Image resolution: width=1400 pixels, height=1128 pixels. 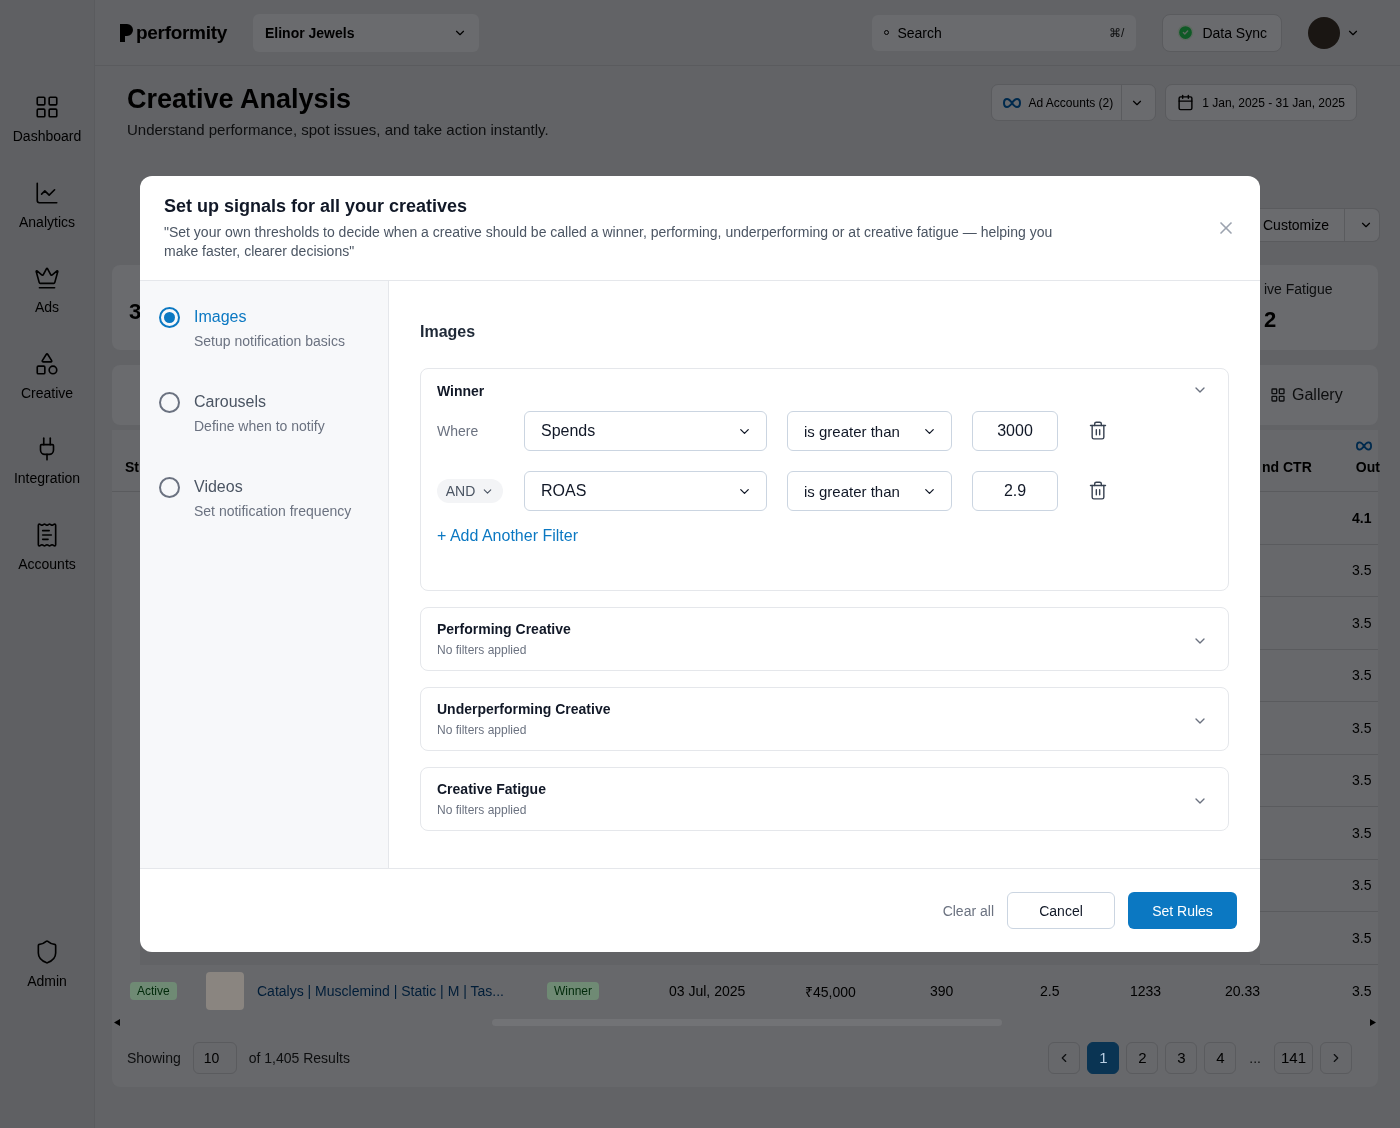 I want to click on table-cell-text: 03 Jul, 2025, so click(x=708, y=991).